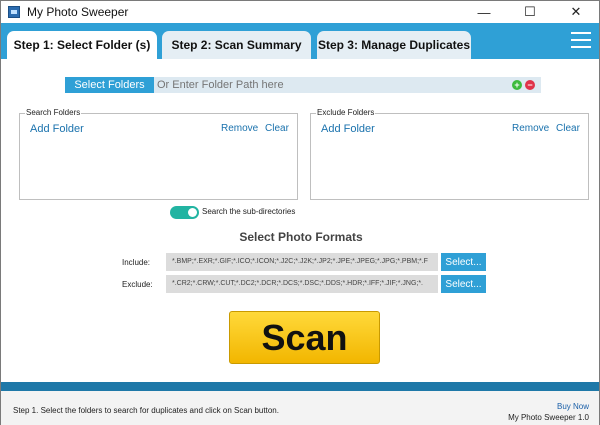  I want to click on search-folders-panel: Search Folders Add Folder Remove Clear, so click(158, 154).